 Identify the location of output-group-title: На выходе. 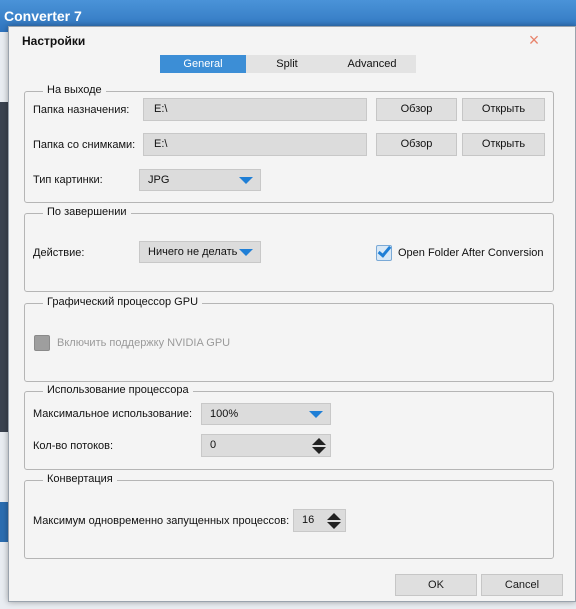
(74, 90).